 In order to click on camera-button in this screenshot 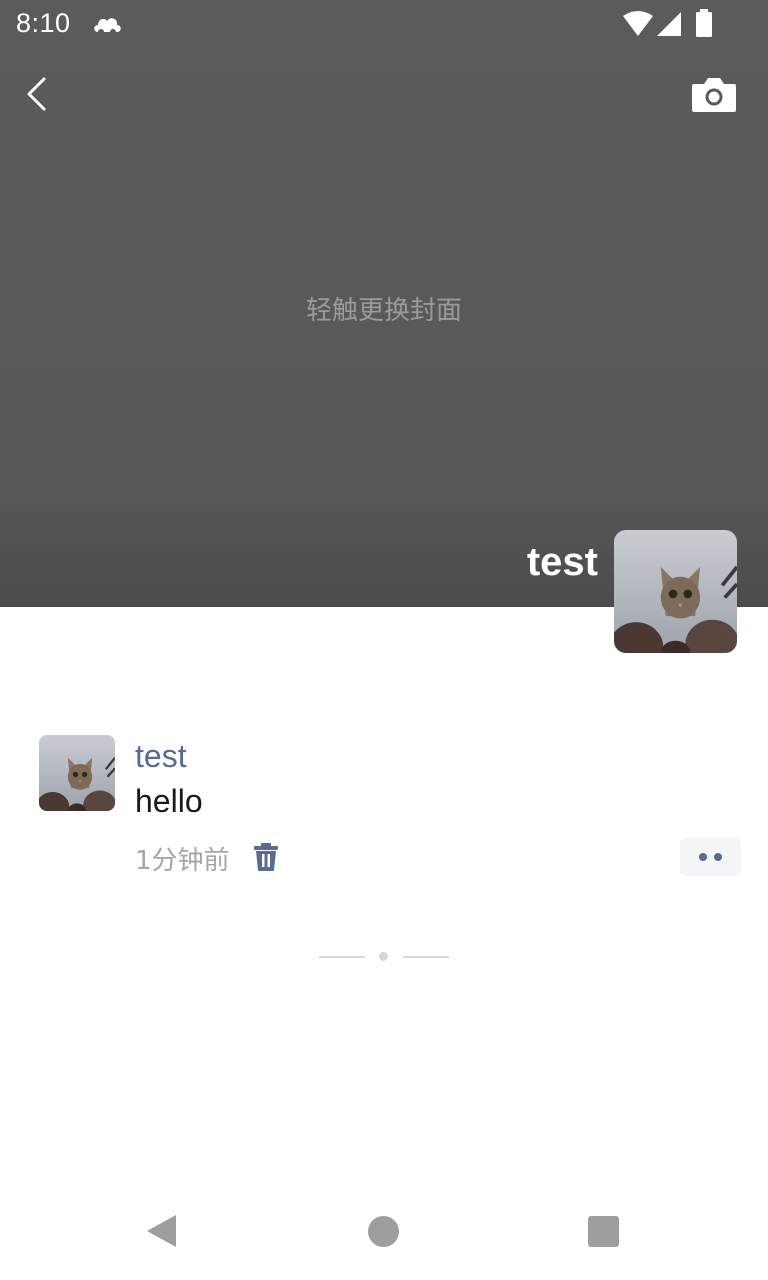, I will do `click(714, 95)`.